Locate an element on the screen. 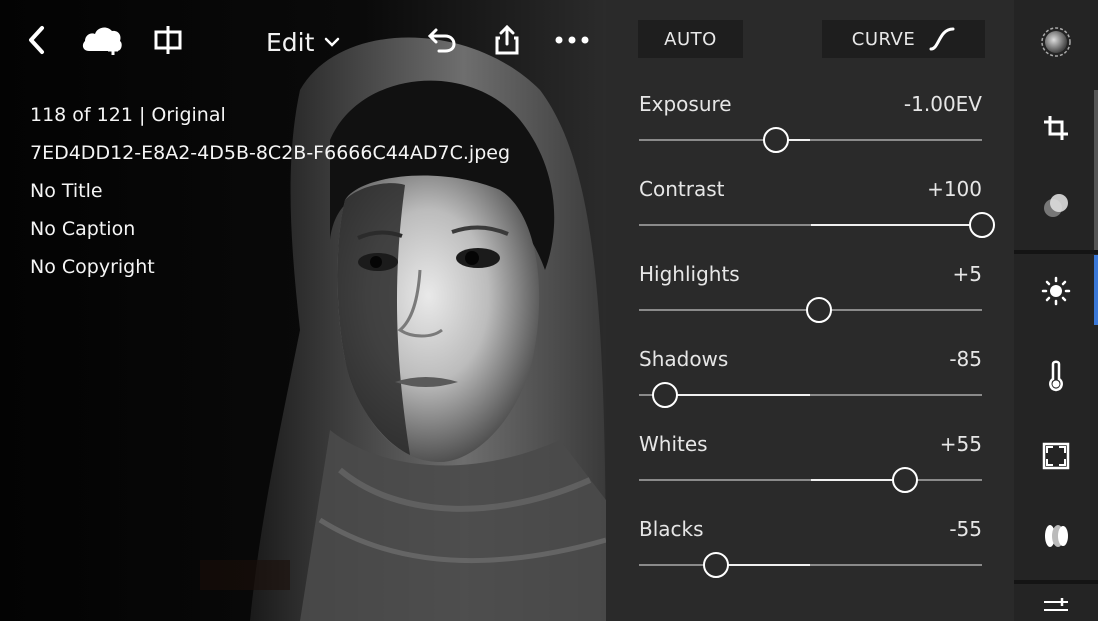 The width and height of the screenshot is (1098, 621). more-dots-icon is located at coordinates (572, 40).